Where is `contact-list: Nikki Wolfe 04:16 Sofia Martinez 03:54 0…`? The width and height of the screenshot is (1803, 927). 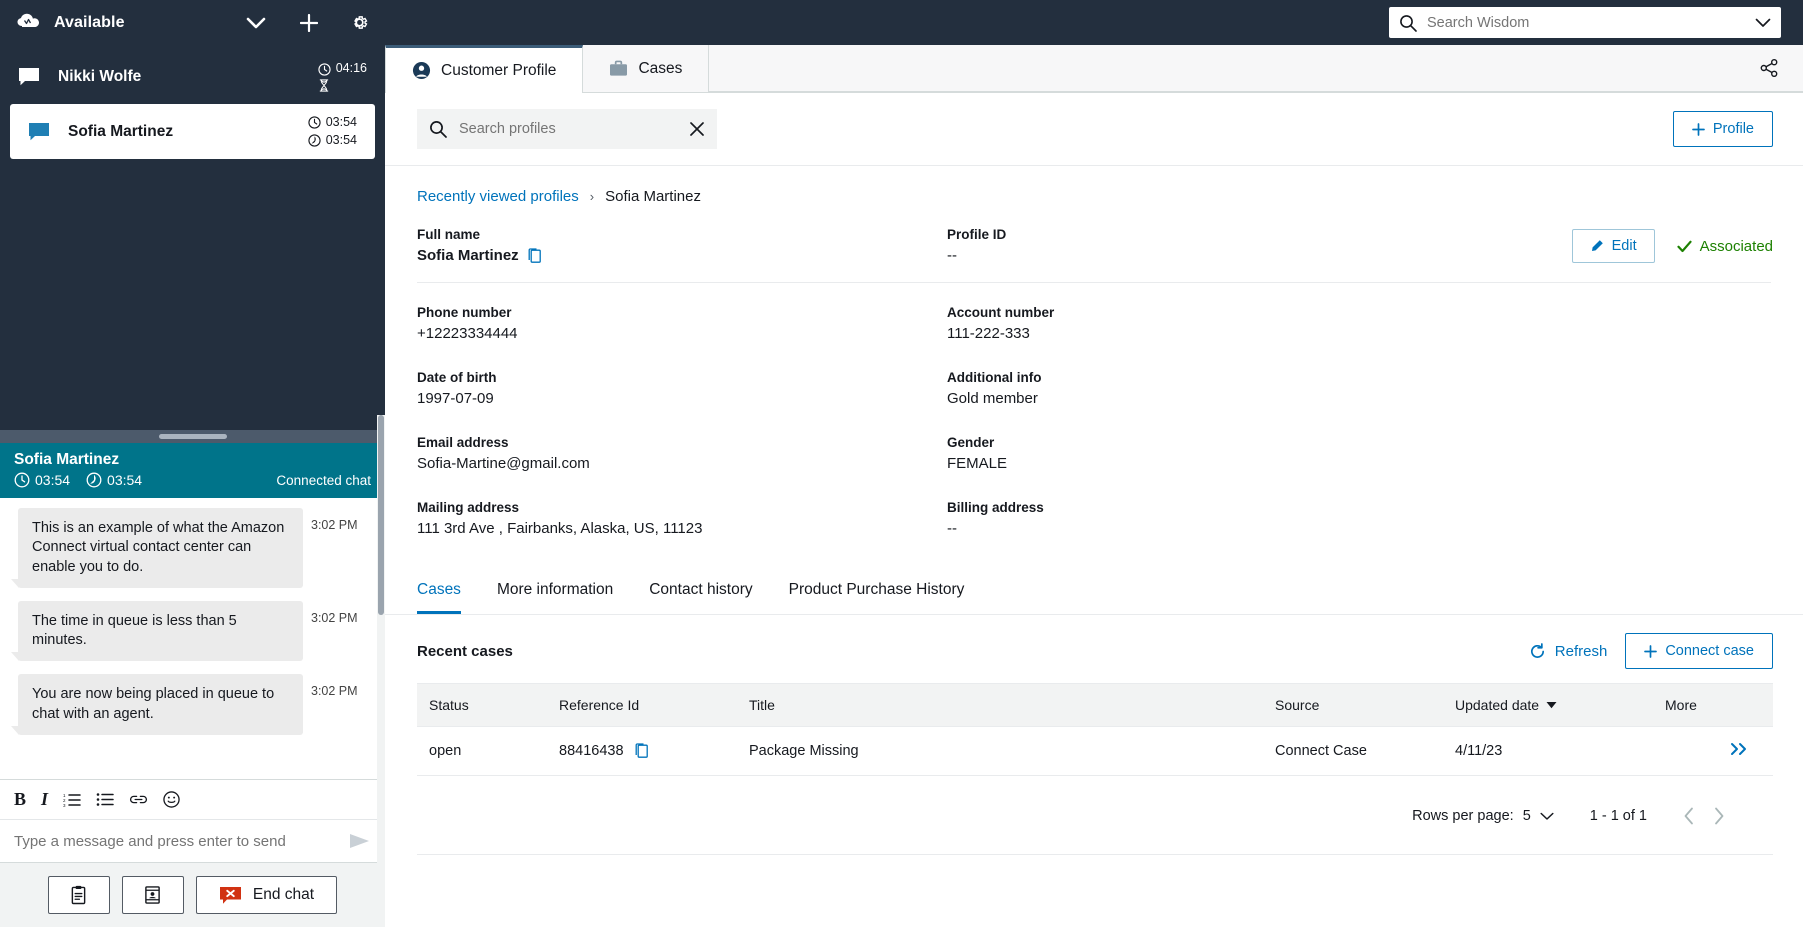
contact-list: Nikki Wolfe 04:16 Sofia Martinez 03:54 0… is located at coordinates (192, 102).